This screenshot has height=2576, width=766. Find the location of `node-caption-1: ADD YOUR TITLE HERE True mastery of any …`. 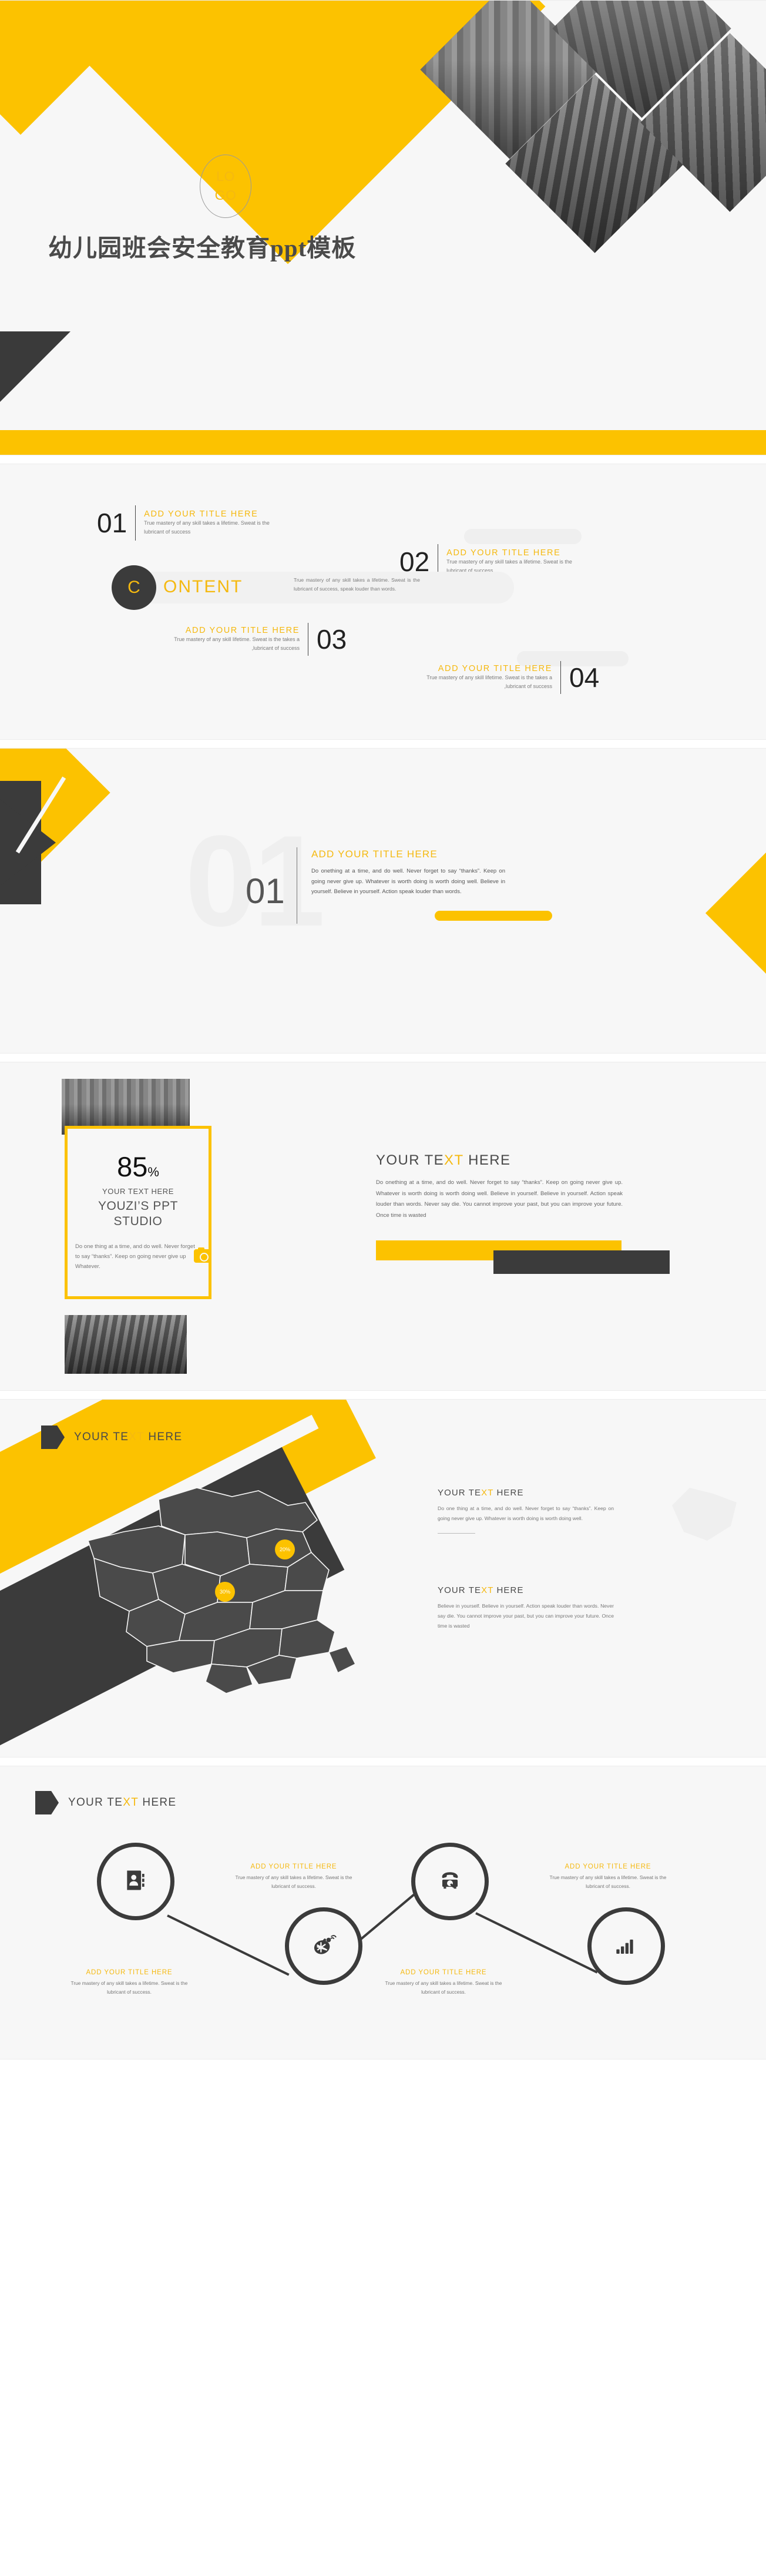

node-caption-1: ADD YOUR TITLE HERE True mastery of any … is located at coordinates (294, 1876).